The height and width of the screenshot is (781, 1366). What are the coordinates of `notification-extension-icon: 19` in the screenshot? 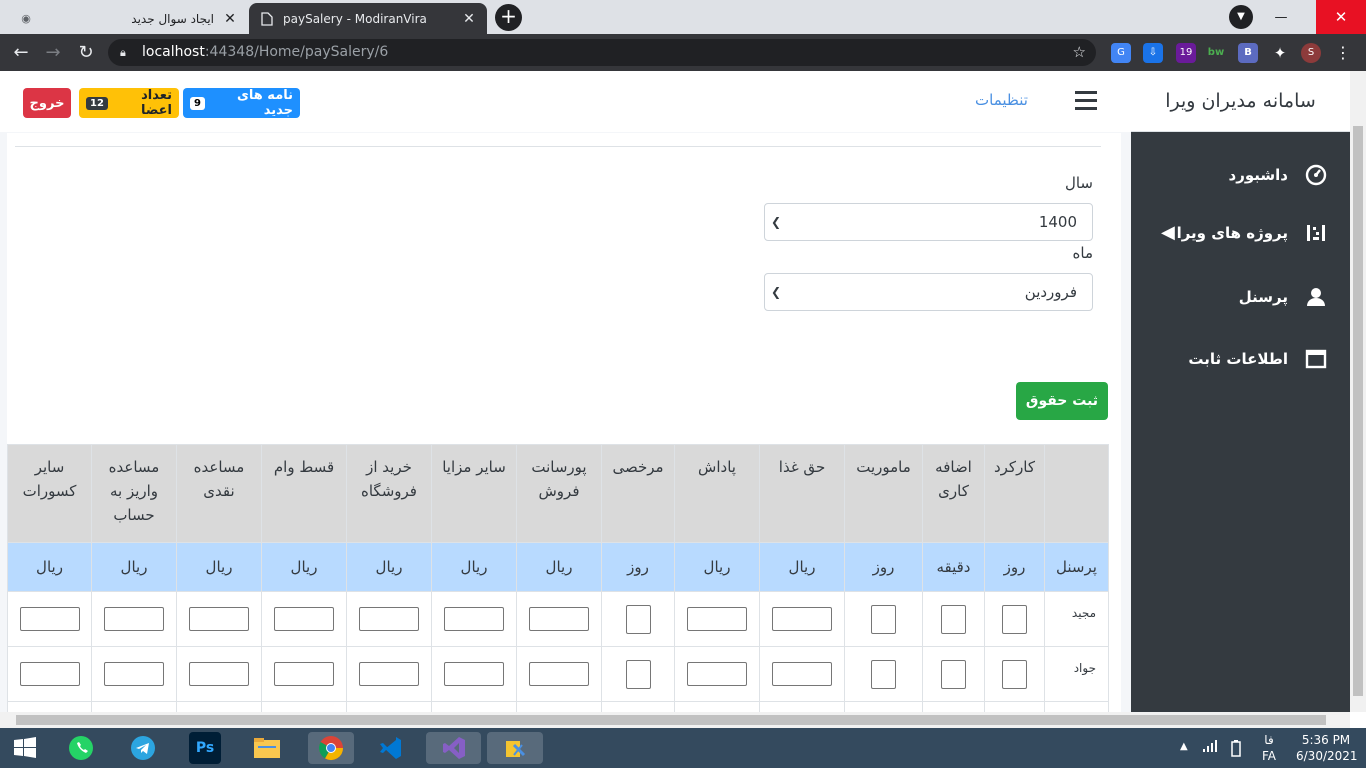 It's located at (1186, 53).